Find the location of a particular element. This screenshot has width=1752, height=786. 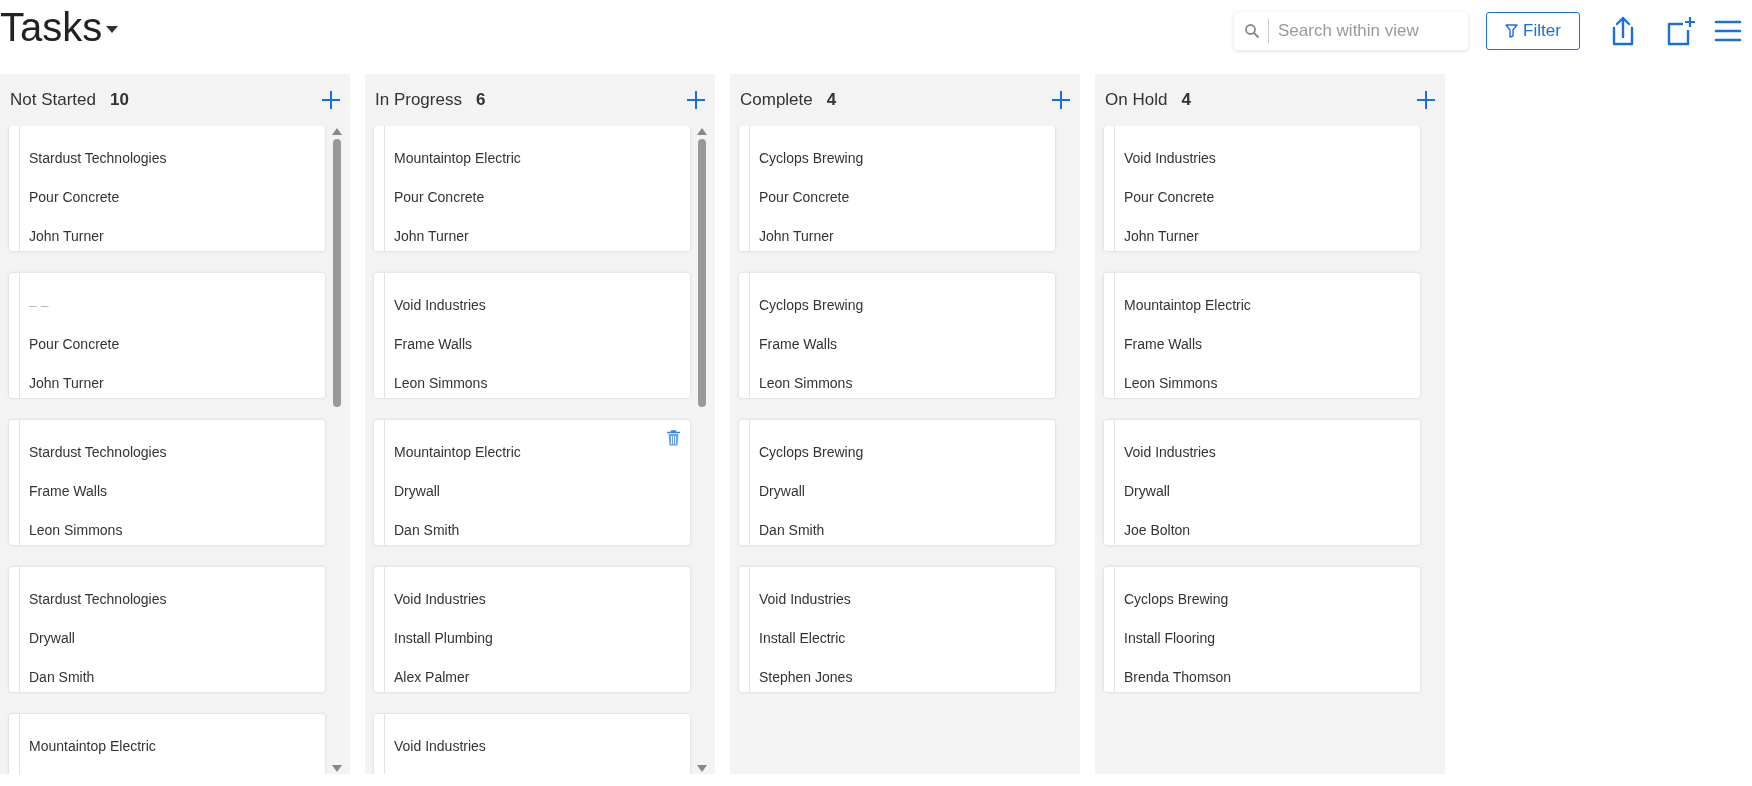

task-card: Stardust Technologies Drywall Dan Smith is located at coordinates (167, 629).